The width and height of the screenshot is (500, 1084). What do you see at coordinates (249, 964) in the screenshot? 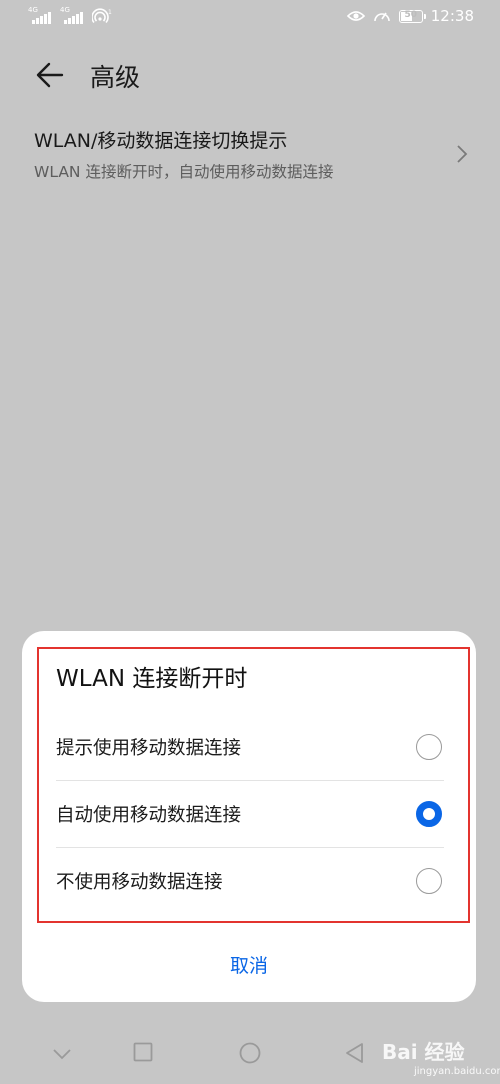
I see `cancel-button: 取消` at bounding box center [249, 964].